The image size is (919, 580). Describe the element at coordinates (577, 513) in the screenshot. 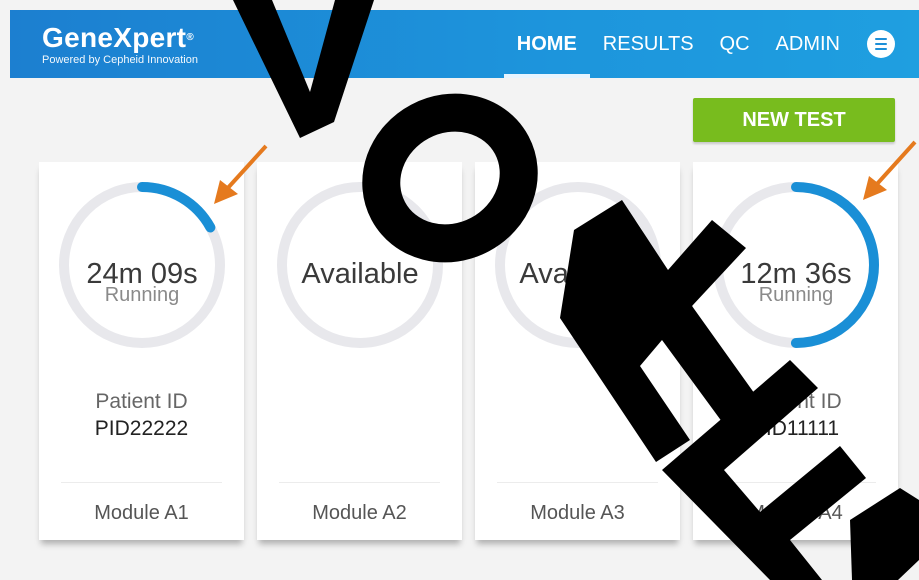

I see `module-name: Module A3` at that location.